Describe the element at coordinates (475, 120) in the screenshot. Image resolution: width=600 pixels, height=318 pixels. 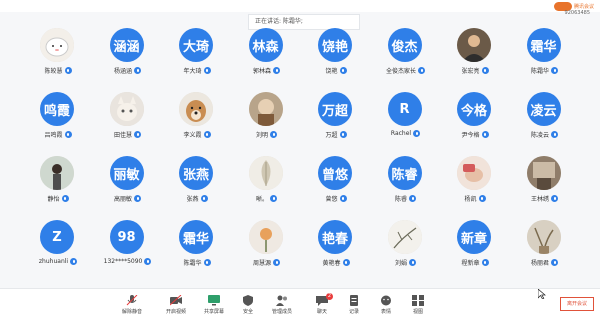
I see `participant-tile: 今格 尹今格` at that location.